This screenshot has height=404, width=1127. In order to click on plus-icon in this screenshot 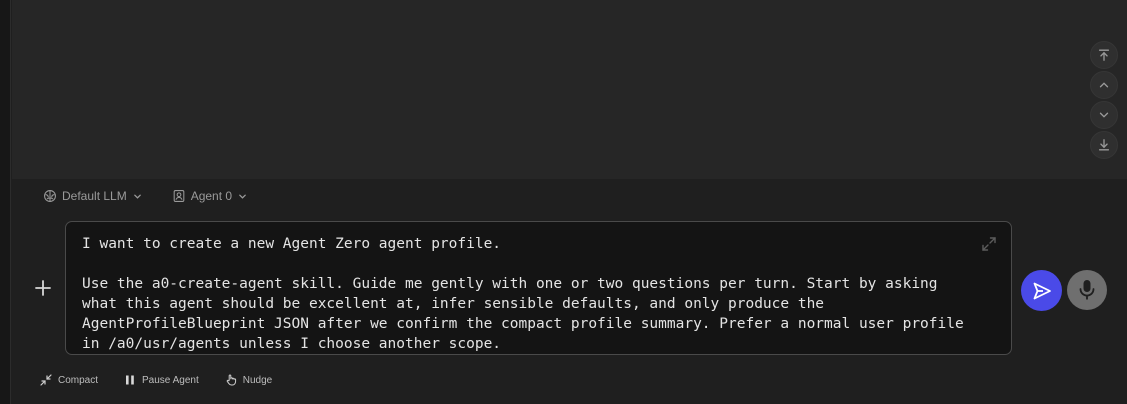, I will do `click(43, 288)`.